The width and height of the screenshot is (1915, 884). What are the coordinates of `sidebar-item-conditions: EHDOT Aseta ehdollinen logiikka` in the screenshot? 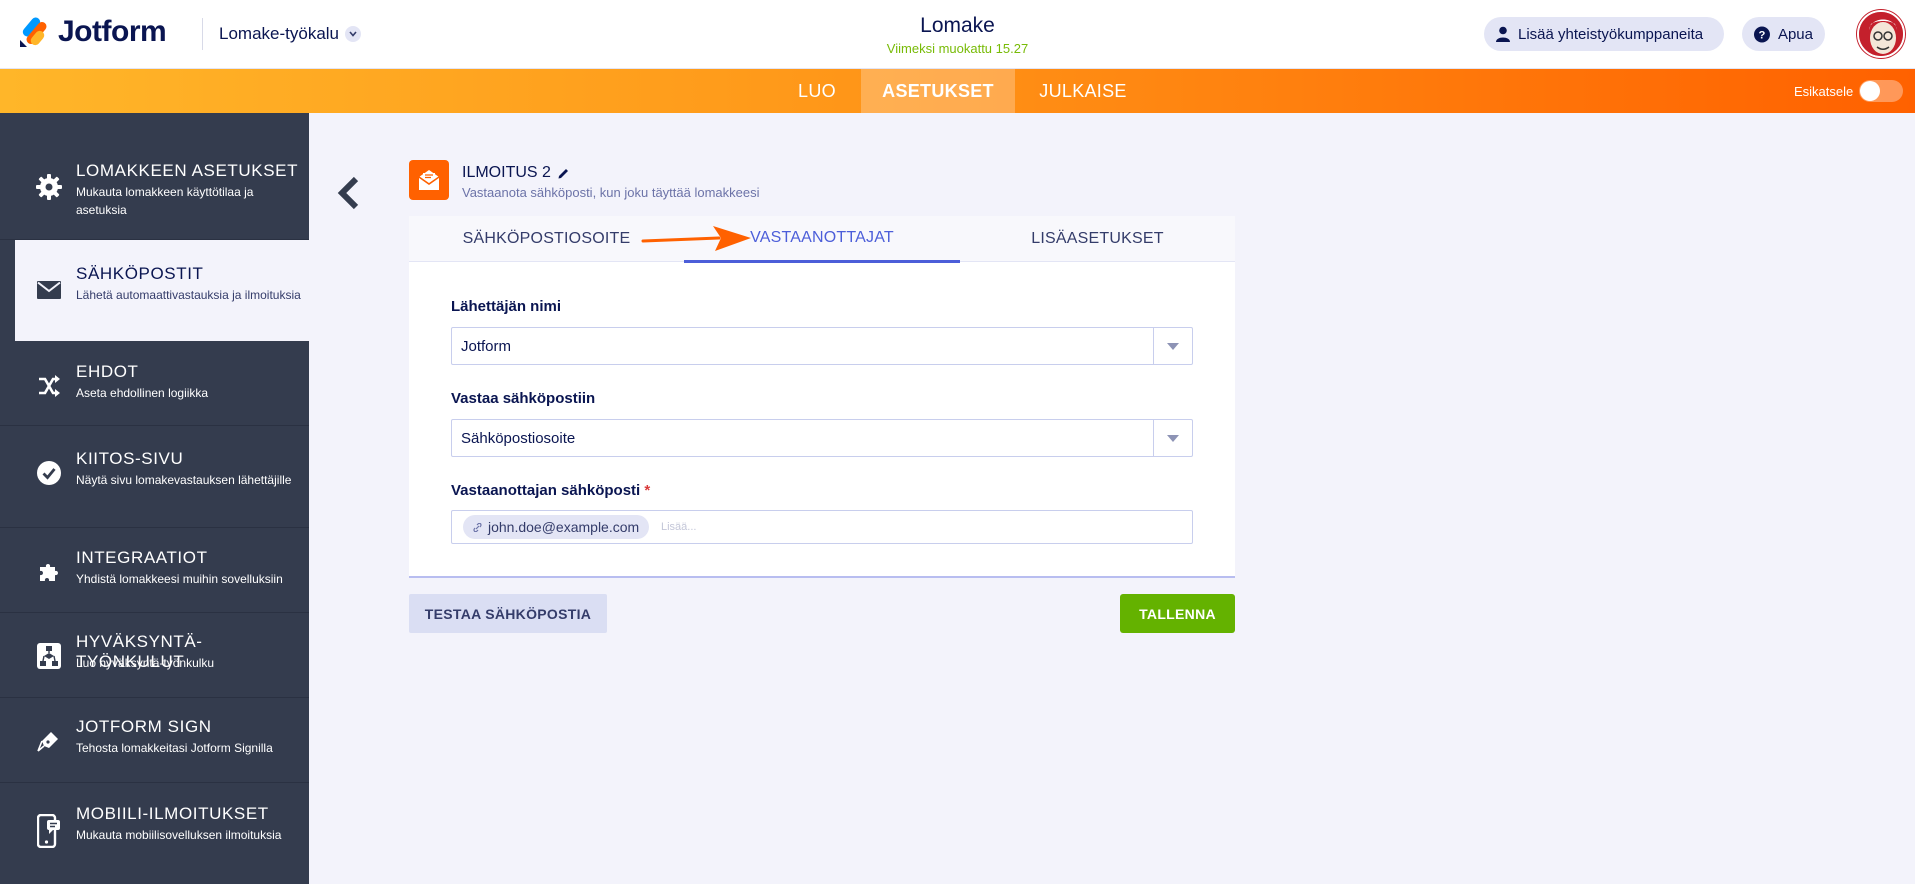 It's located at (154, 383).